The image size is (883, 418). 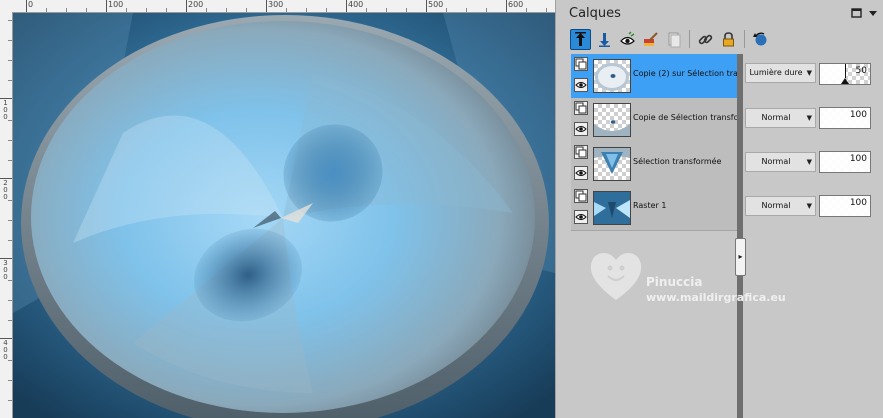 What do you see at coordinates (31, 4) in the screenshot?
I see `ruler-label: 0` at bounding box center [31, 4].